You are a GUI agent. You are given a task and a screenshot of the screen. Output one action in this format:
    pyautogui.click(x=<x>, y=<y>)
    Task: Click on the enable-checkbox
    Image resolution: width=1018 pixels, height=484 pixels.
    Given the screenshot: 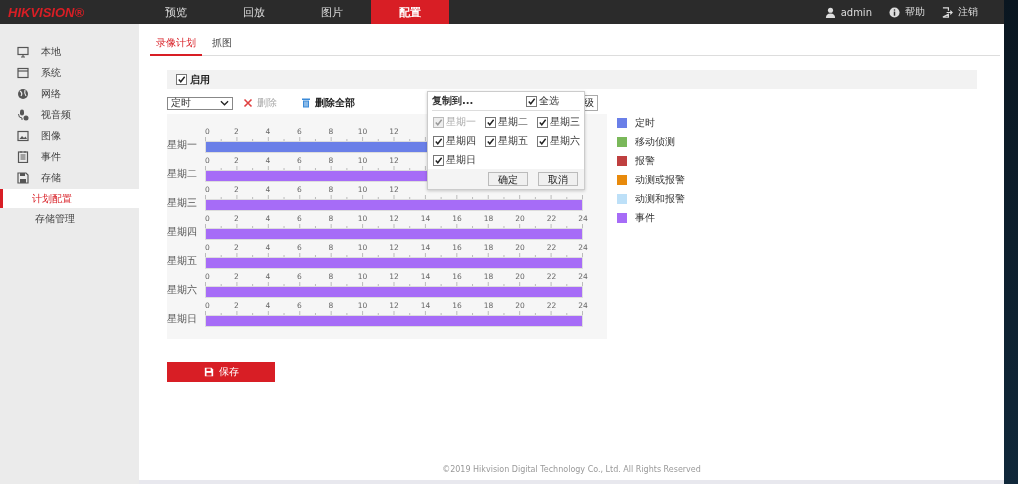 What is the action you would take?
    pyautogui.click(x=181, y=79)
    